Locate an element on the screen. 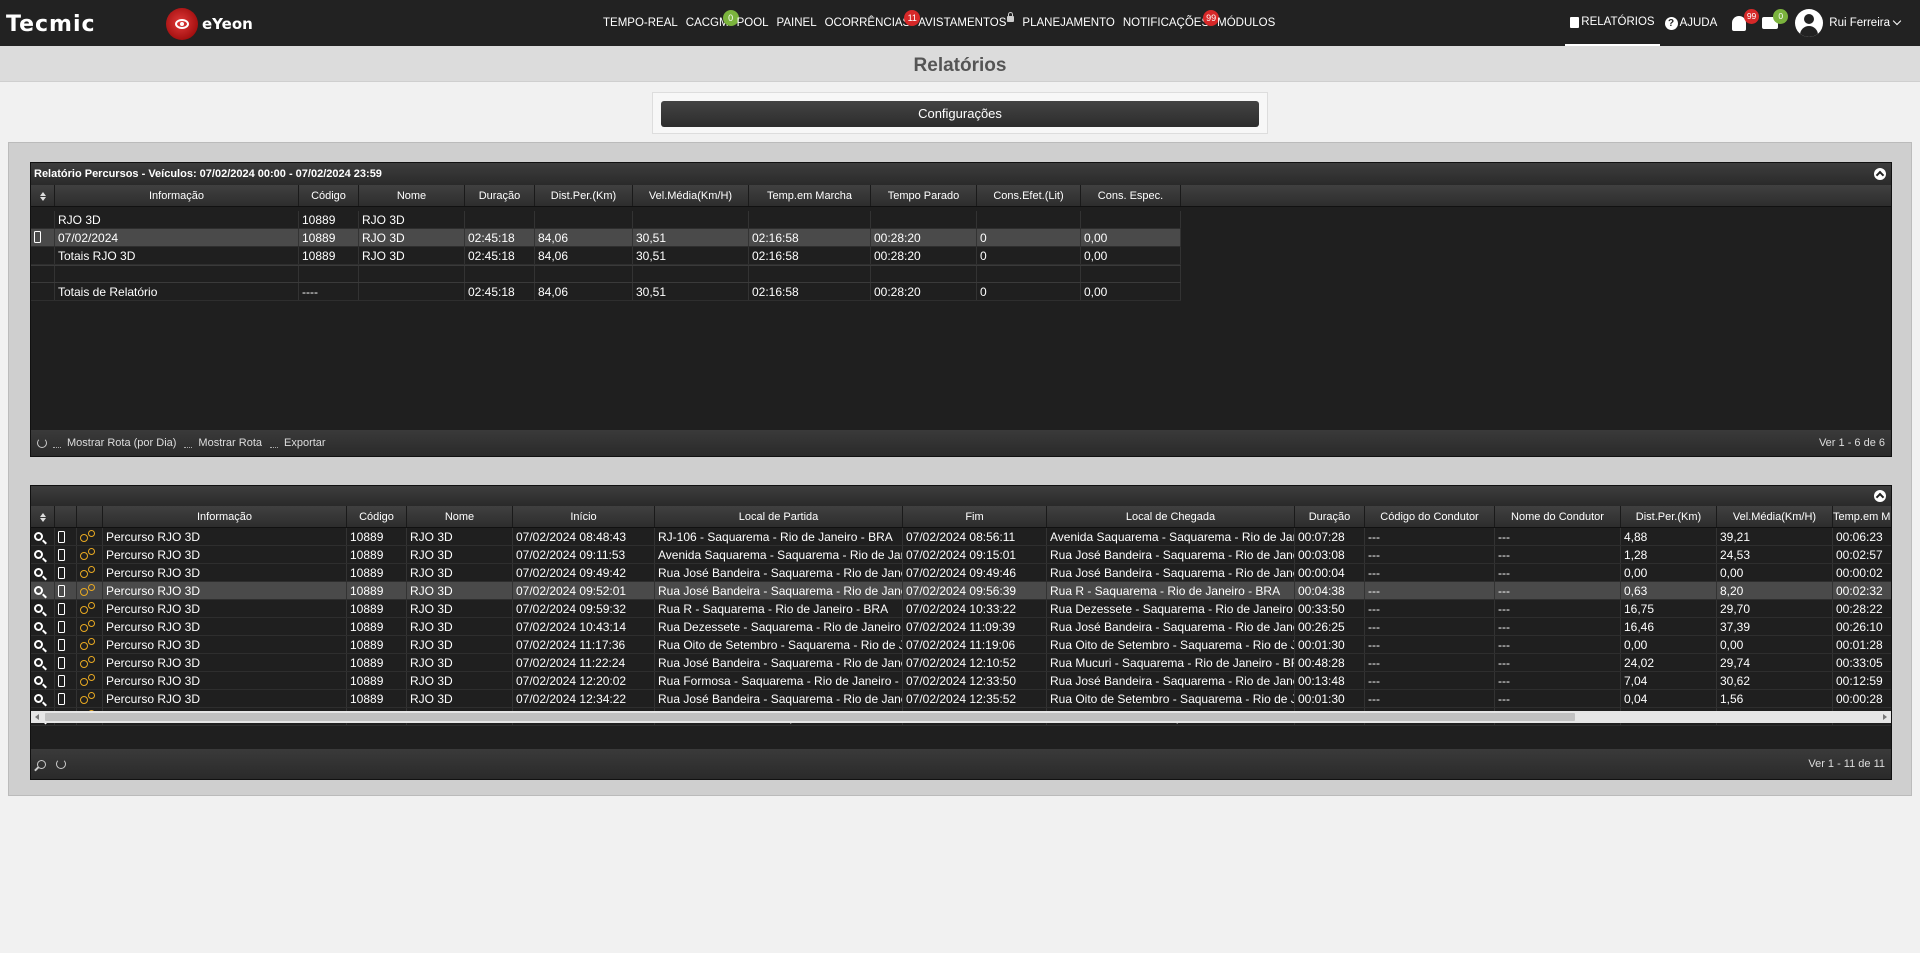 The height and width of the screenshot is (953, 1920). column-header-fim: Fim is located at coordinates (975, 516).